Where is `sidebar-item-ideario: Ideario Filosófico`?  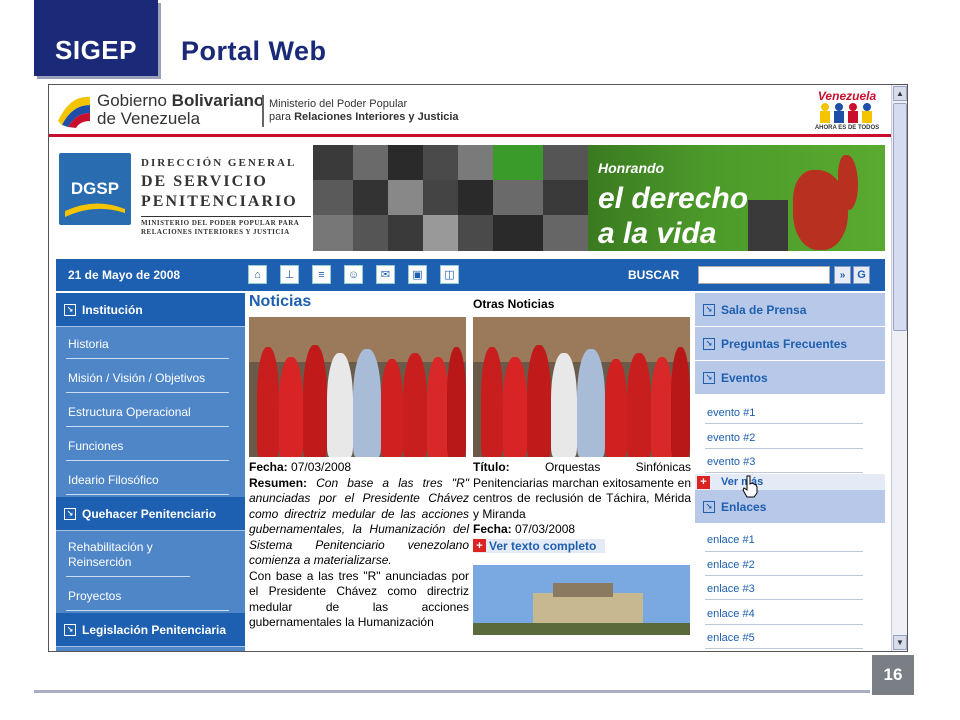
sidebar-item-ideario: Ideario Filosófico is located at coordinates (150, 480).